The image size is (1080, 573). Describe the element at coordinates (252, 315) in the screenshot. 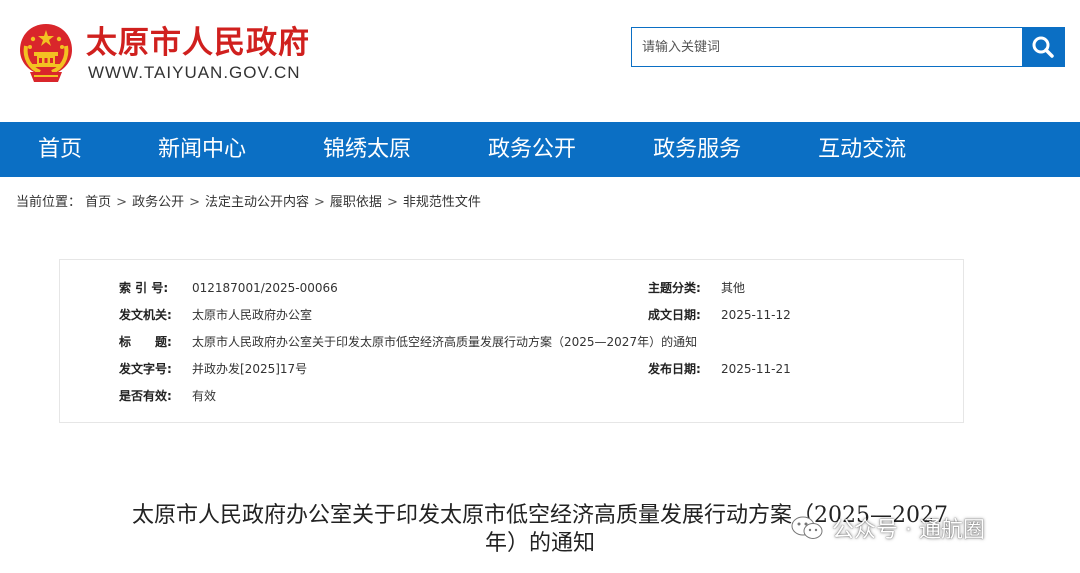

I see `issuer-value: 太原市人民政府办公室` at that location.